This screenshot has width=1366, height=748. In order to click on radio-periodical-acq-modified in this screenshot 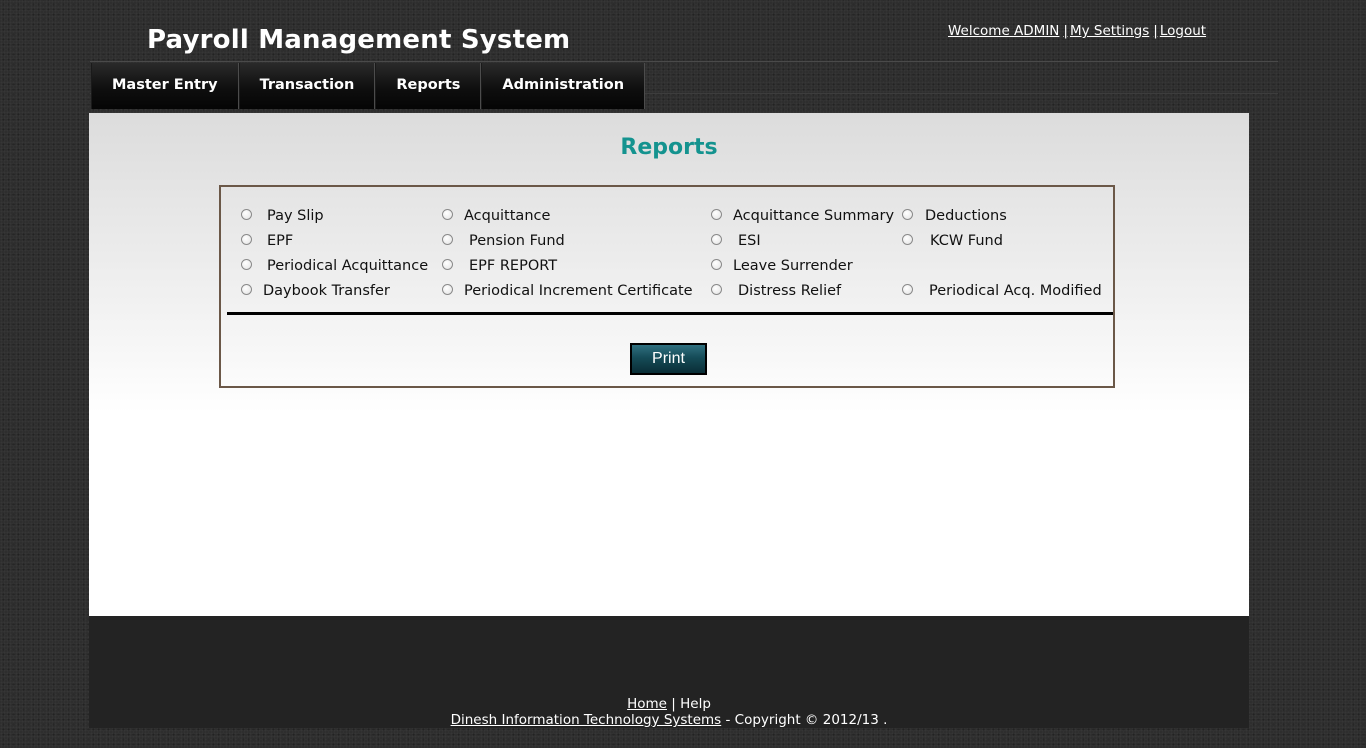, I will do `click(907, 289)`.